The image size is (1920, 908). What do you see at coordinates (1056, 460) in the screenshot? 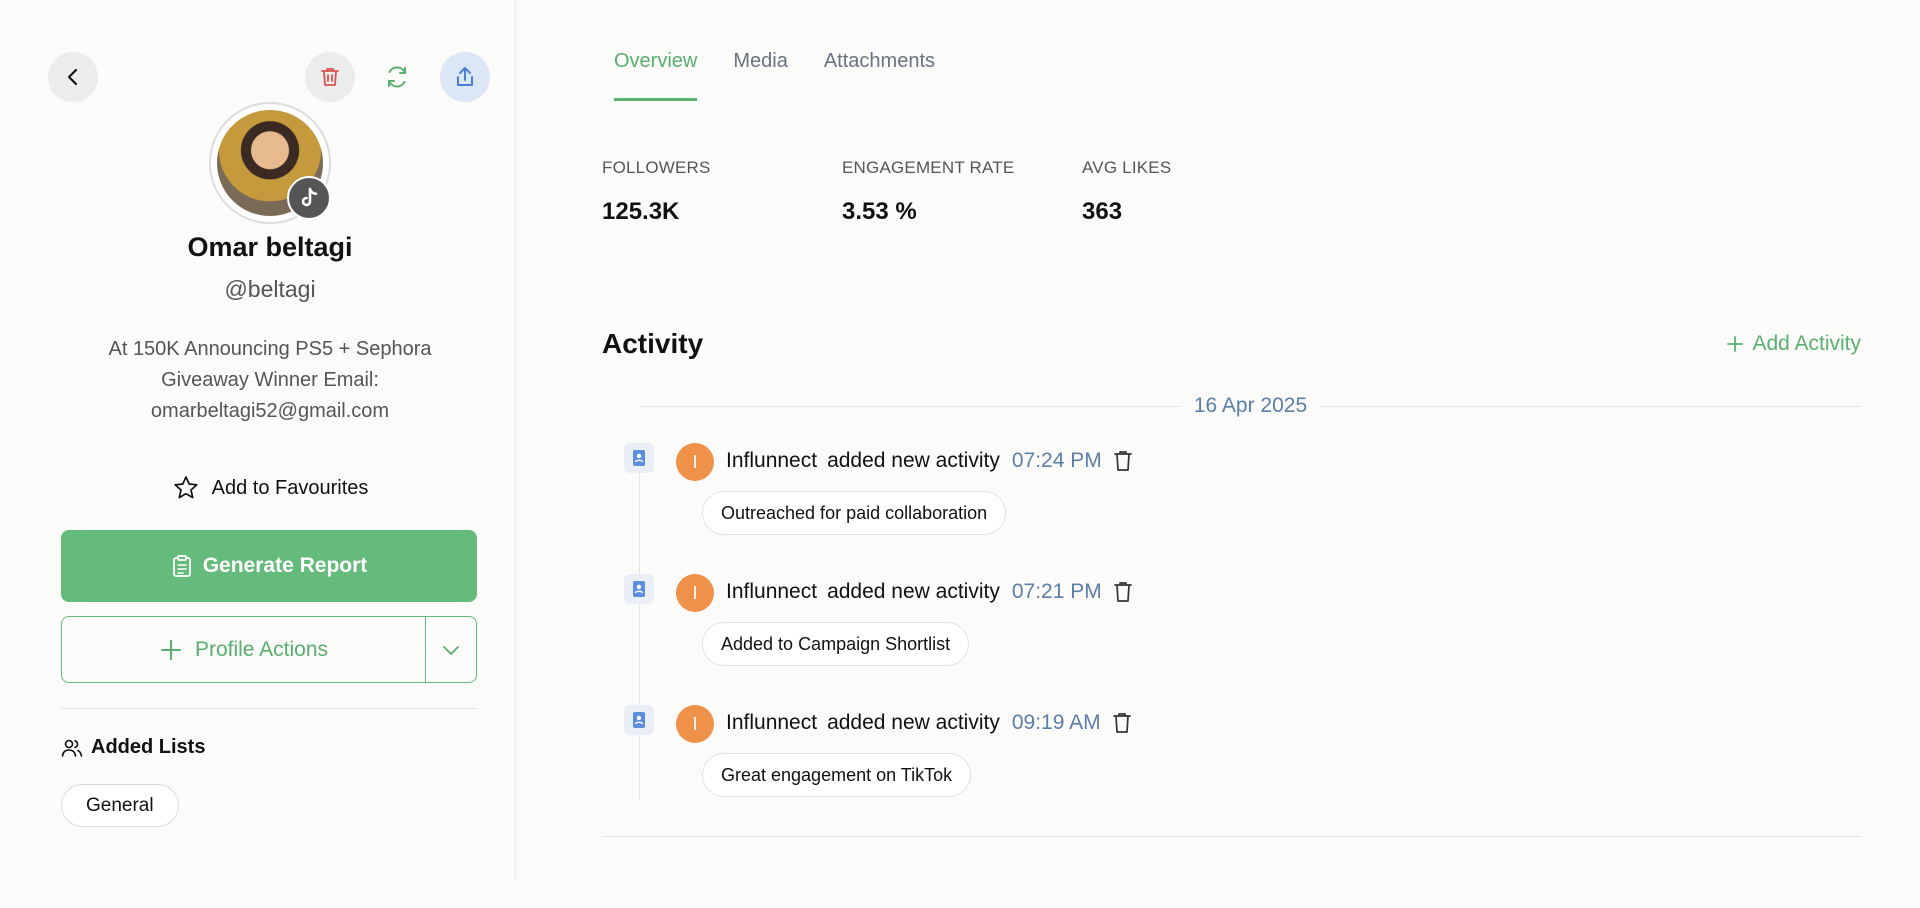
I see `activity-time: 07:24 PM` at bounding box center [1056, 460].